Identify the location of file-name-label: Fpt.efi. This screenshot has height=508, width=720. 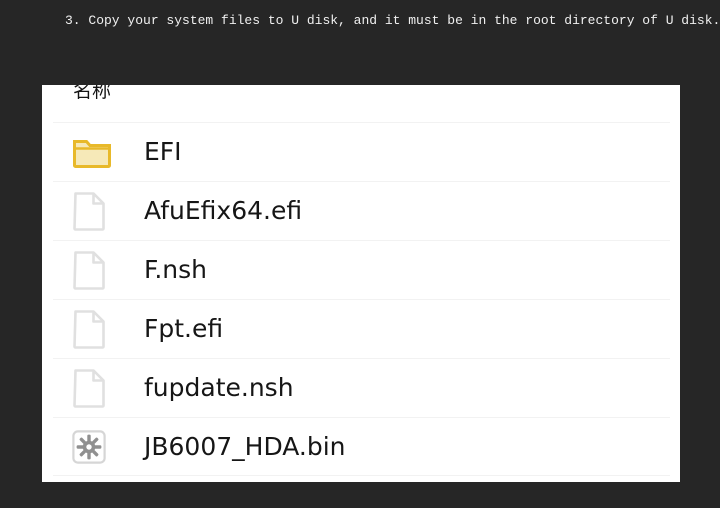
(184, 328).